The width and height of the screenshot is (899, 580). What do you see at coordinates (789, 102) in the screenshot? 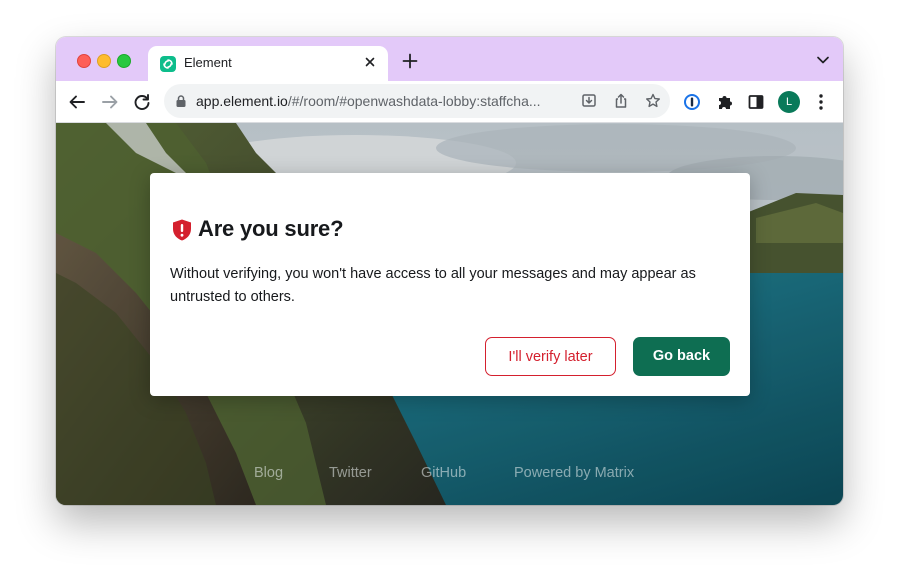
I see `profile-avatar: L` at bounding box center [789, 102].